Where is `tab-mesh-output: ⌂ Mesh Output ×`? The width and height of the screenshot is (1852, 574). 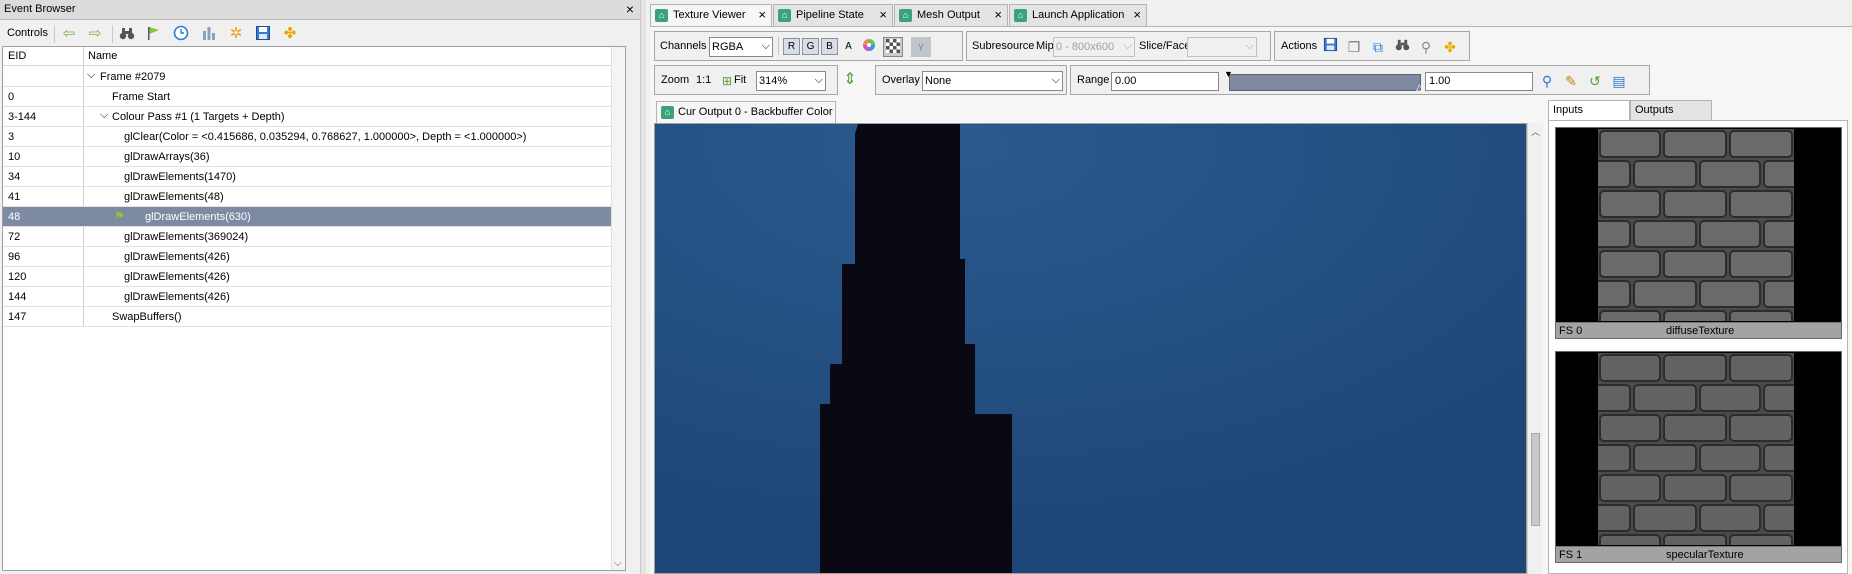 tab-mesh-output: ⌂ Mesh Output × is located at coordinates (951, 15).